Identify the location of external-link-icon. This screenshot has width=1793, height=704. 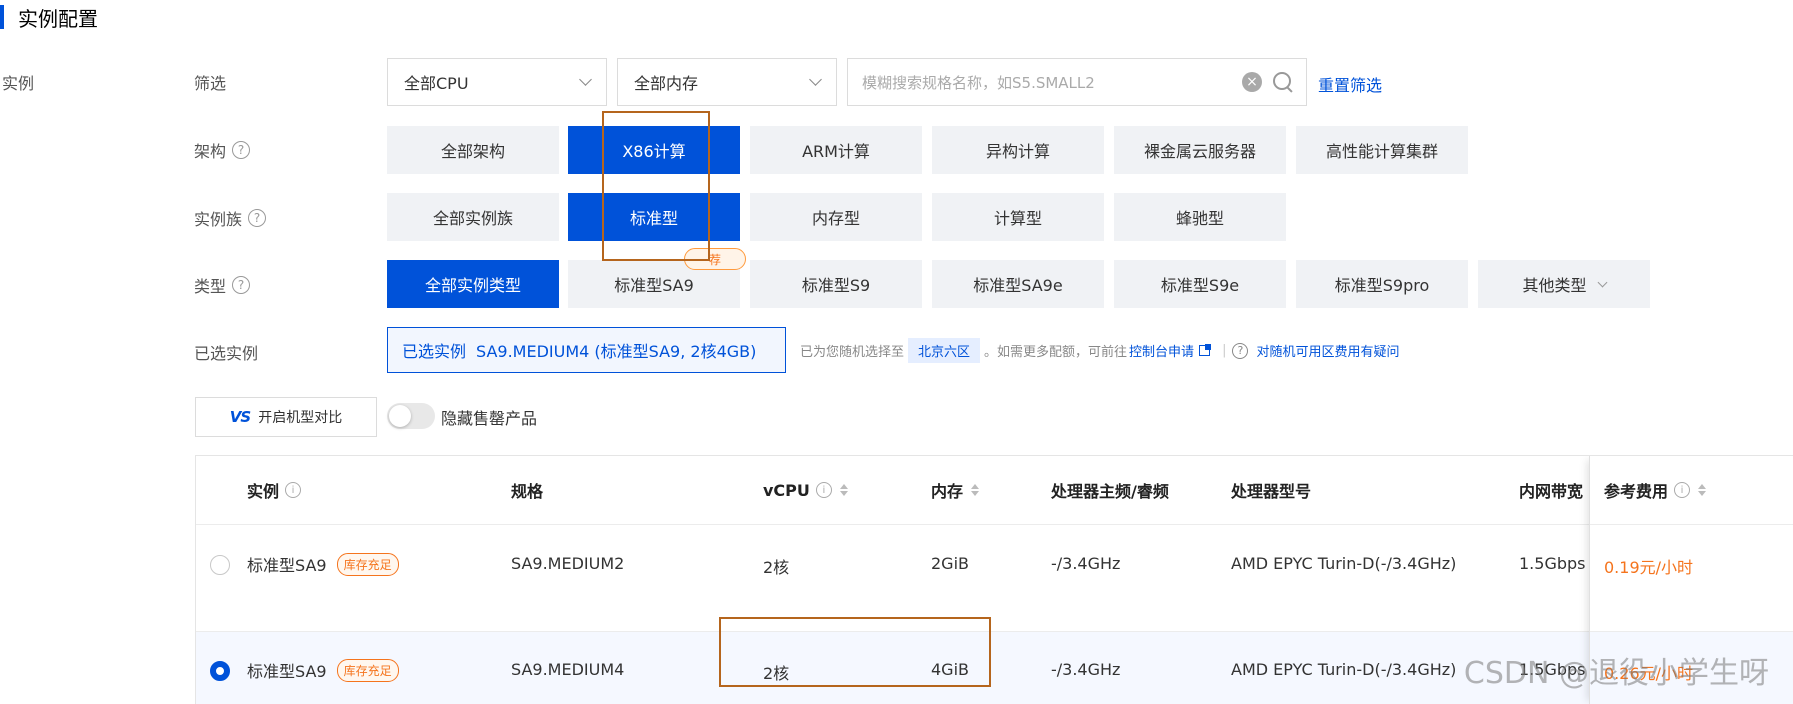
(1205, 350).